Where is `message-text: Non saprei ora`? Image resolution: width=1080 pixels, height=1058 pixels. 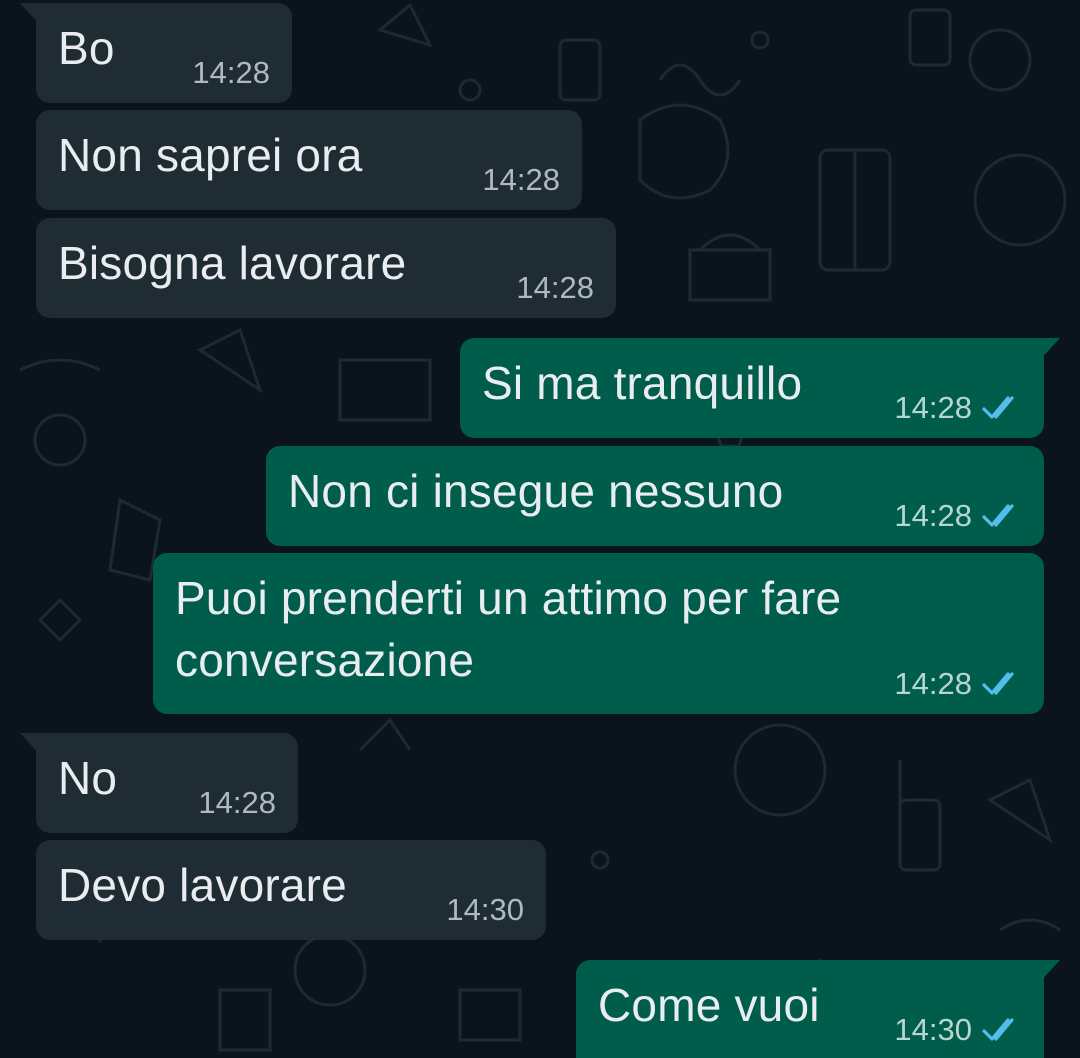
message-text: Non saprei ora is located at coordinates (210, 155).